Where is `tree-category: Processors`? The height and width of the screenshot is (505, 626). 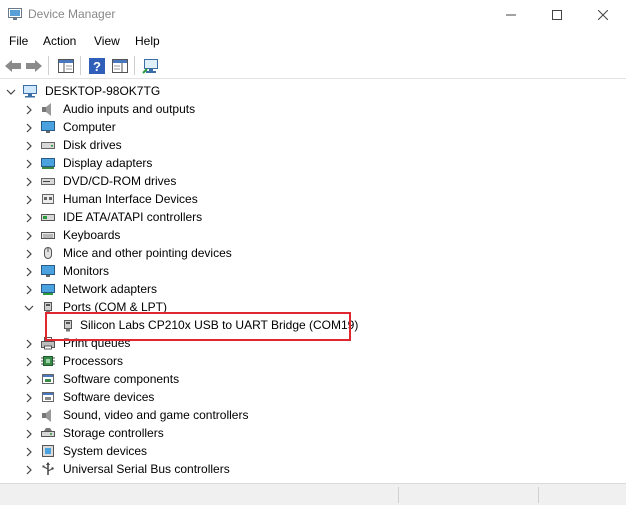 tree-category: Processors is located at coordinates (313, 361).